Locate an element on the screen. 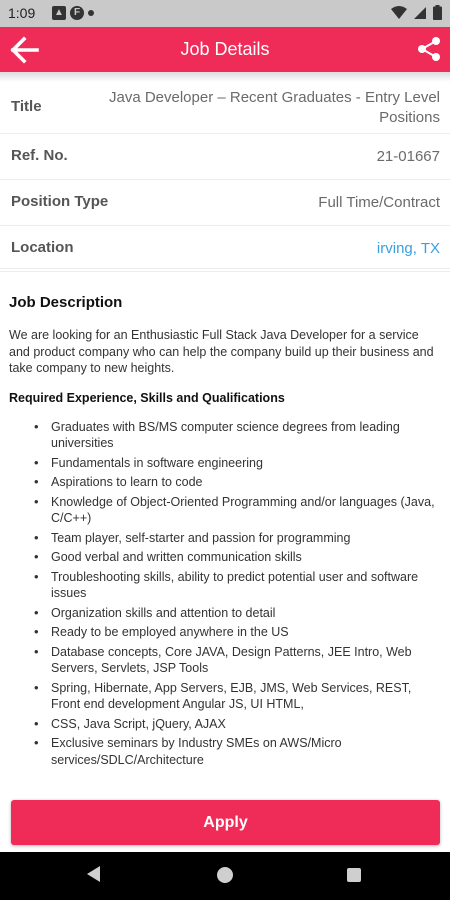 Image resolution: width=450 pixels, height=900 pixels. detail-row-location: Location irving, TX is located at coordinates (225, 249).